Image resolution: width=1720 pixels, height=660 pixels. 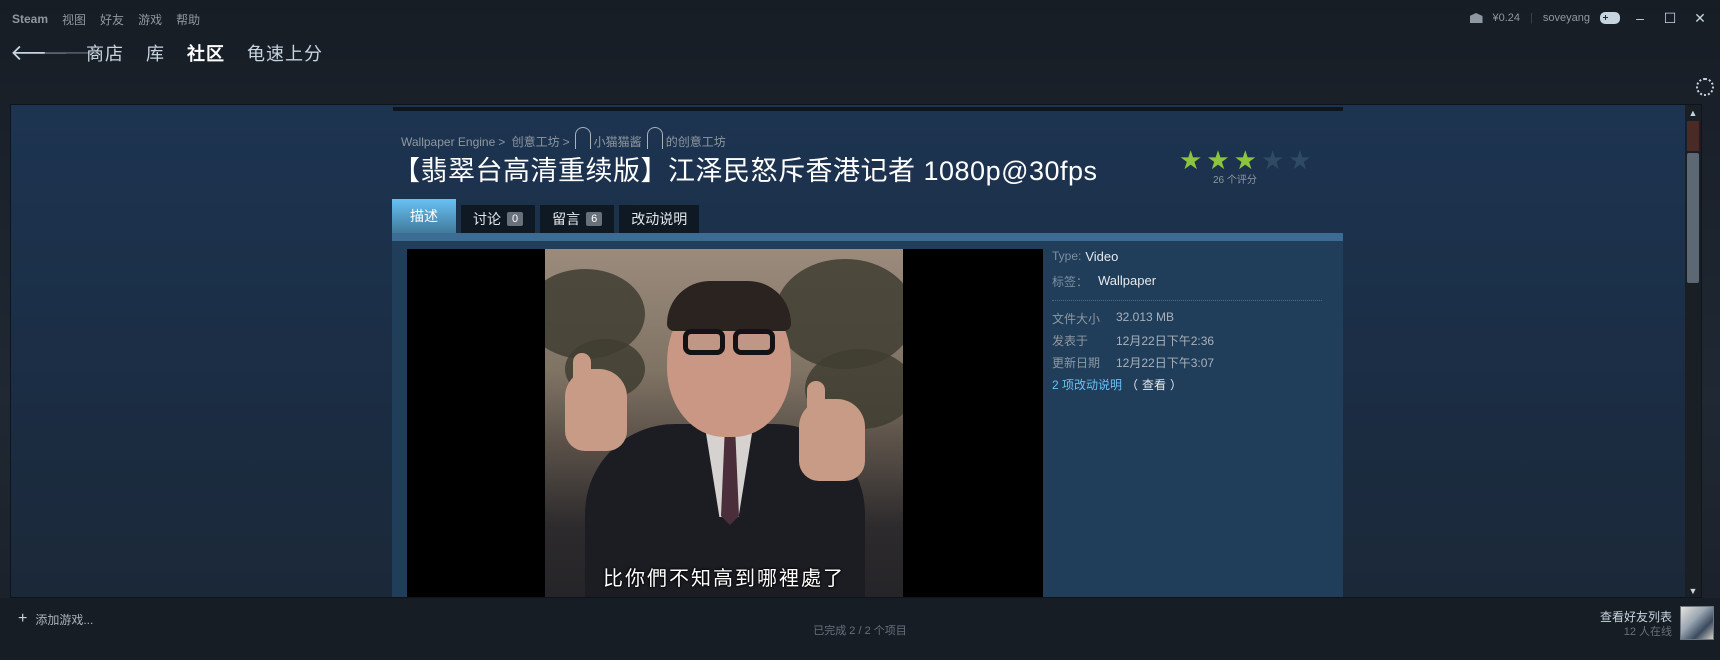 I want to click on scroll-thumb, so click(x=1693, y=218).